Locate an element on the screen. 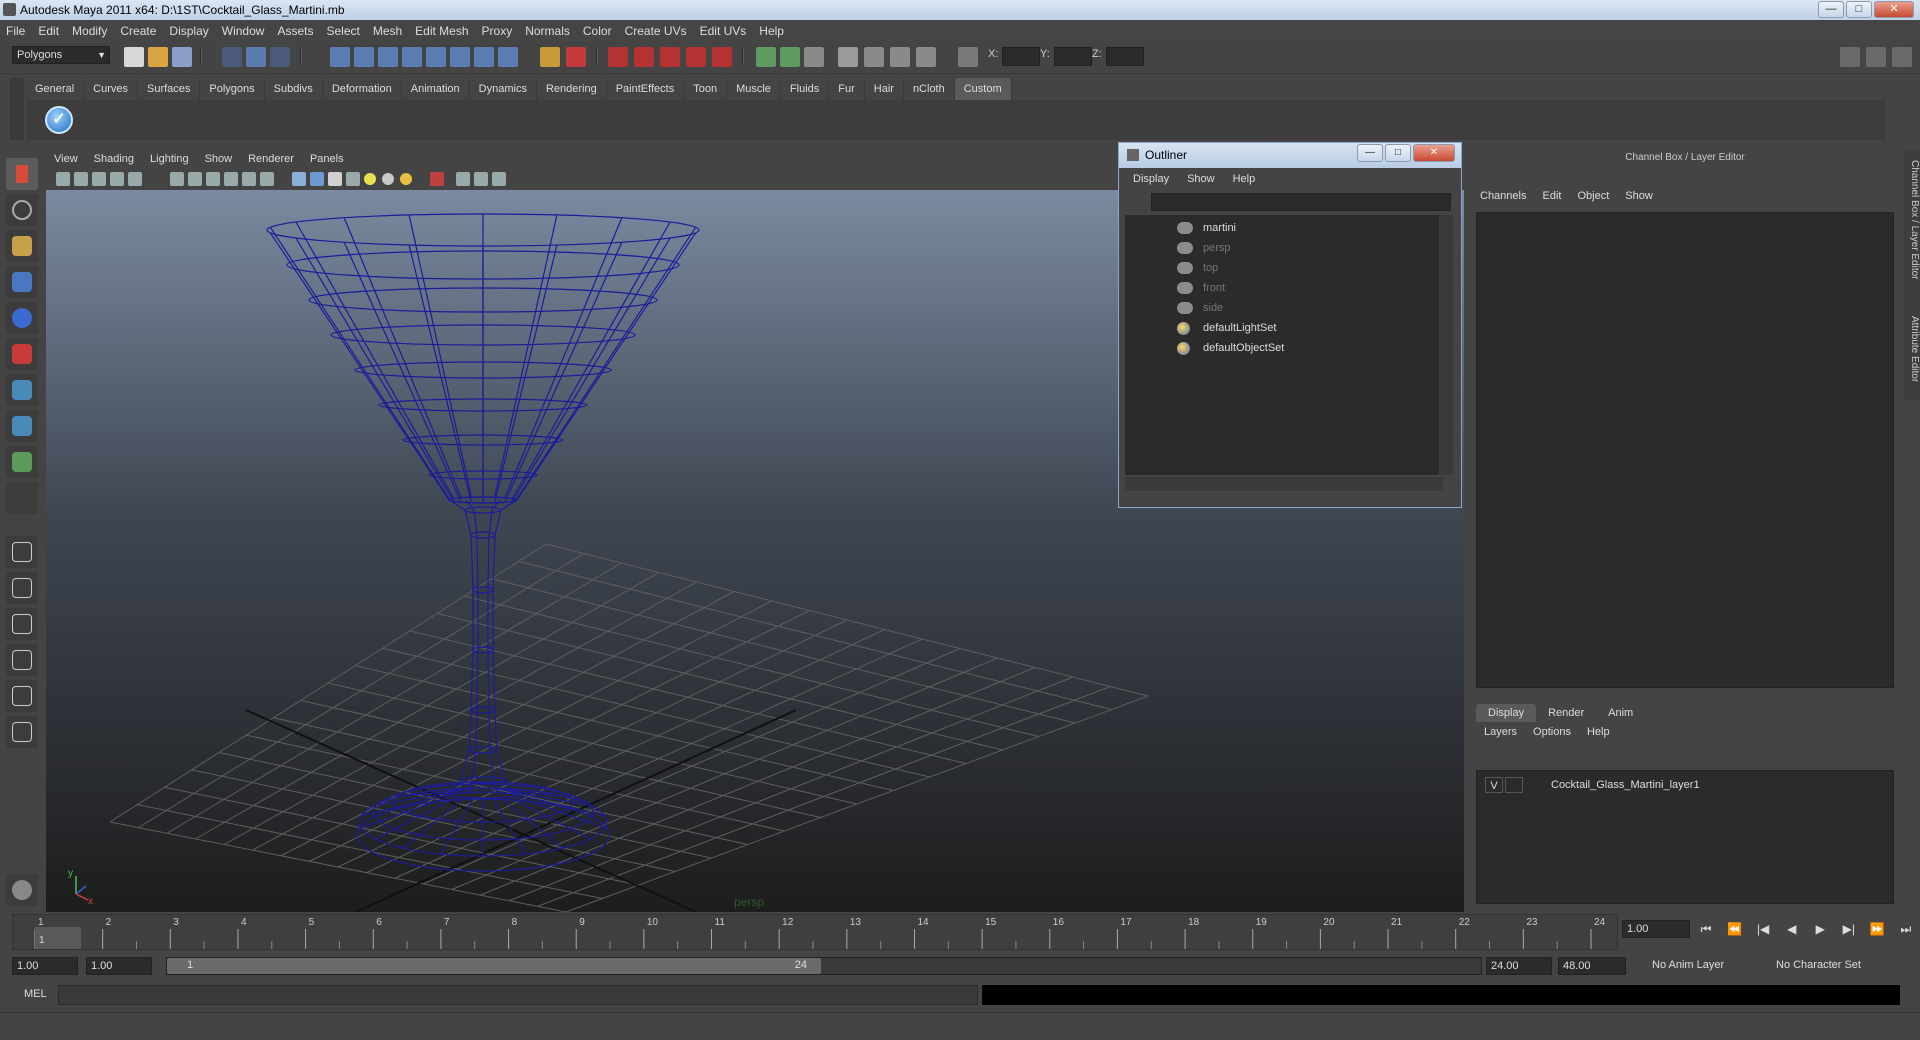 This screenshot has height=1040, width=1920. attribute-editor-toggle-icon is located at coordinates (1850, 57).